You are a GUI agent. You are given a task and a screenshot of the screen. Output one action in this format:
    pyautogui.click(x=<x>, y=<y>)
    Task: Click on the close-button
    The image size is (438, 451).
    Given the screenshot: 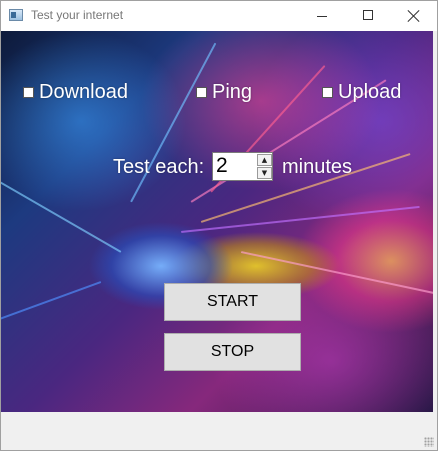 What is the action you would take?
    pyautogui.click(x=414, y=16)
    